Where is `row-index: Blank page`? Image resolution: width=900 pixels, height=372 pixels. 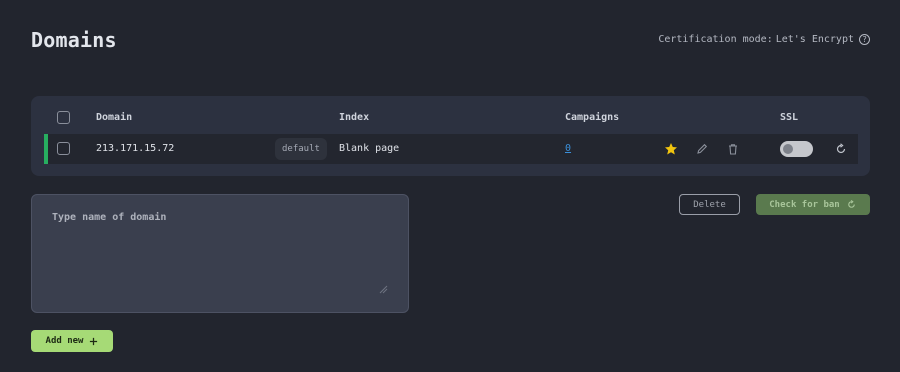 row-index: Blank page is located at coordinates (369, 148).